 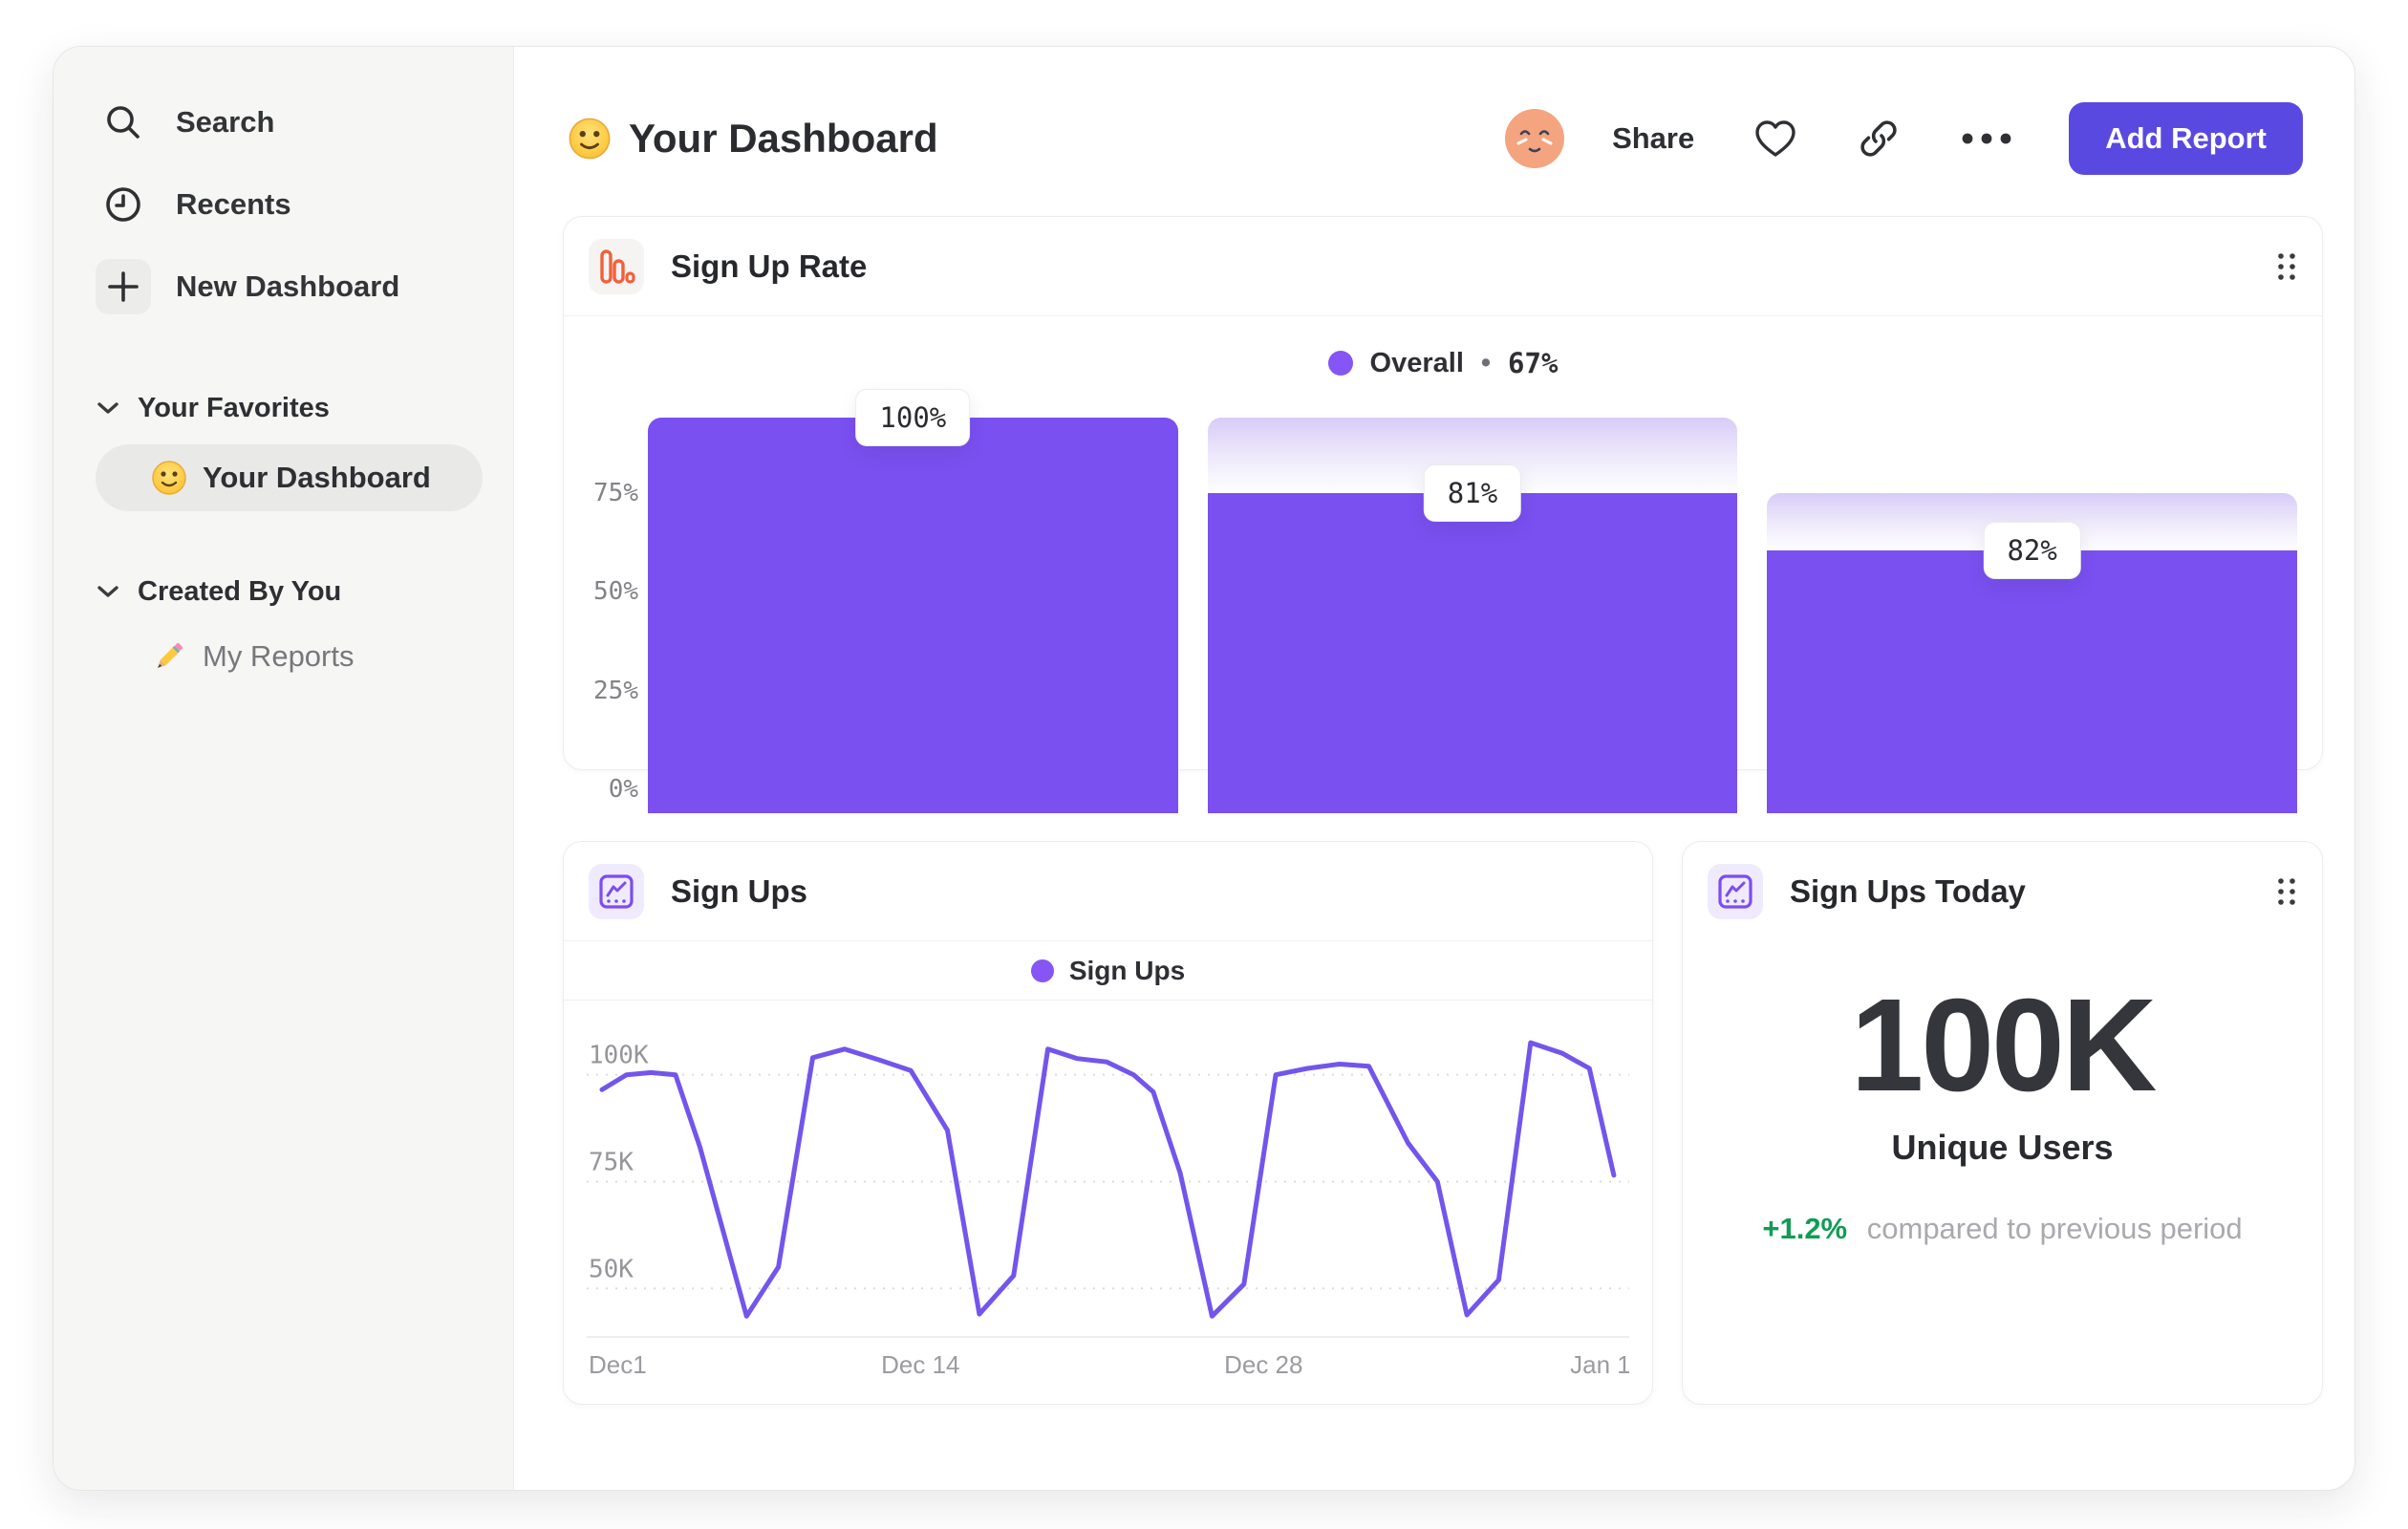 I want to click on line-x-tick: Dec 14, so click(x=920, y=1364).